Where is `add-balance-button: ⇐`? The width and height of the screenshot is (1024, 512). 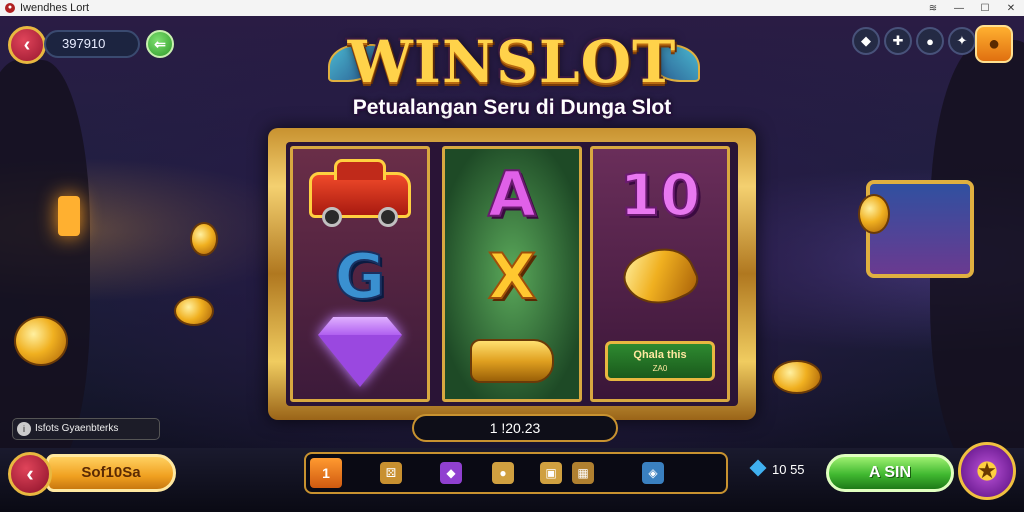 add-balance-button: ⇐ is located at coordinates (160, 44).